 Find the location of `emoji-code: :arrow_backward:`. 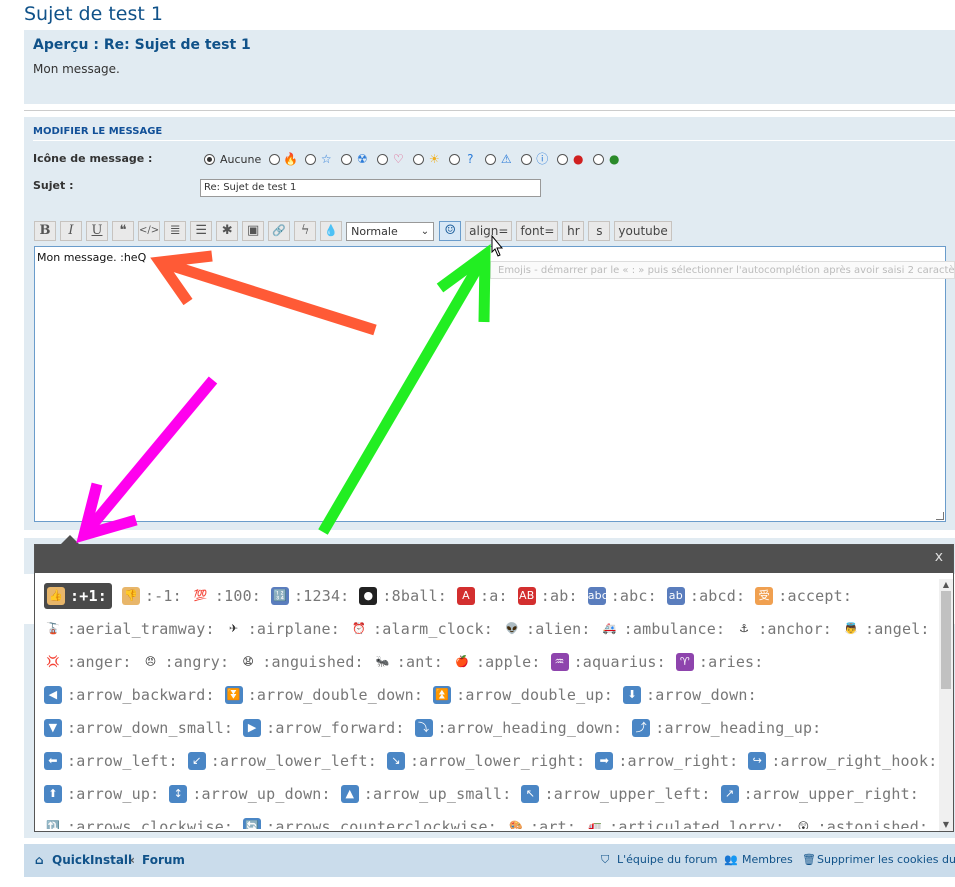

emoji-code: :arrow_backward: is located at coordinates (141, 694).